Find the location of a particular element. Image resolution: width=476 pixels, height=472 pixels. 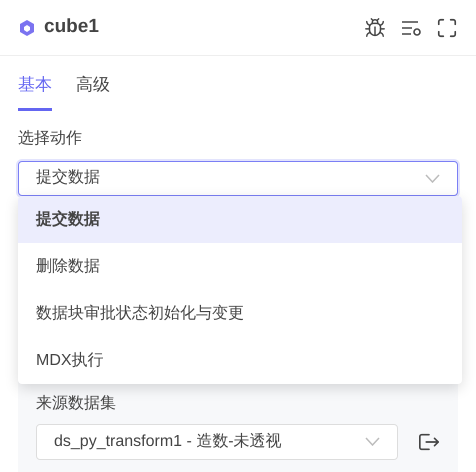

action-select: 提交数据 is located at coordinates (238, 178).